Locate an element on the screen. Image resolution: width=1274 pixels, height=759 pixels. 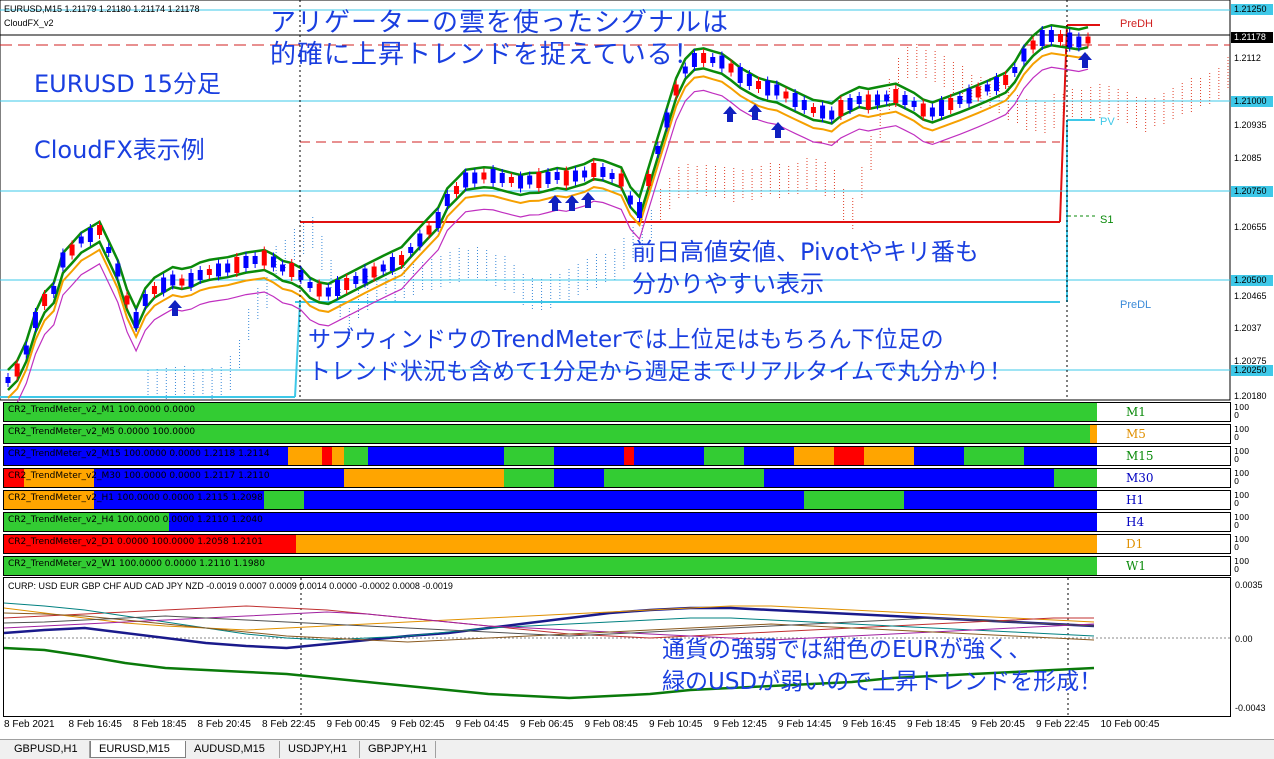
pivot-annotation-2: 分かりやすい表示 is located at coordinates (728, 284).